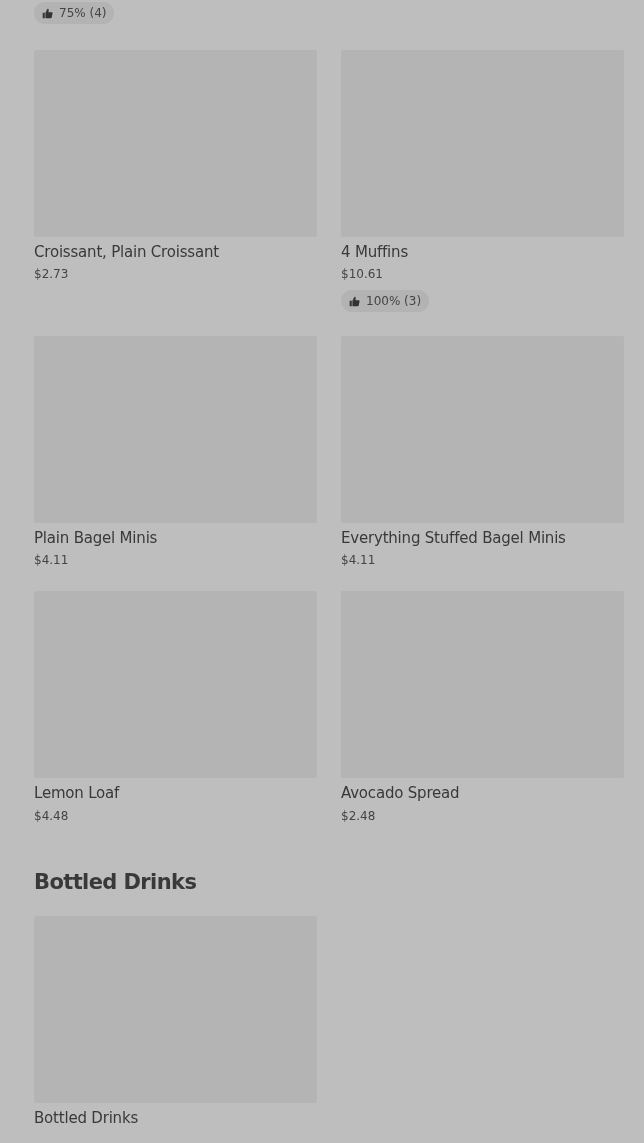  What do you see at coordinates (86, 1119) in the screenshot?
I see `item-name: Bottled Drinks` at bounding box center [86, 1119].